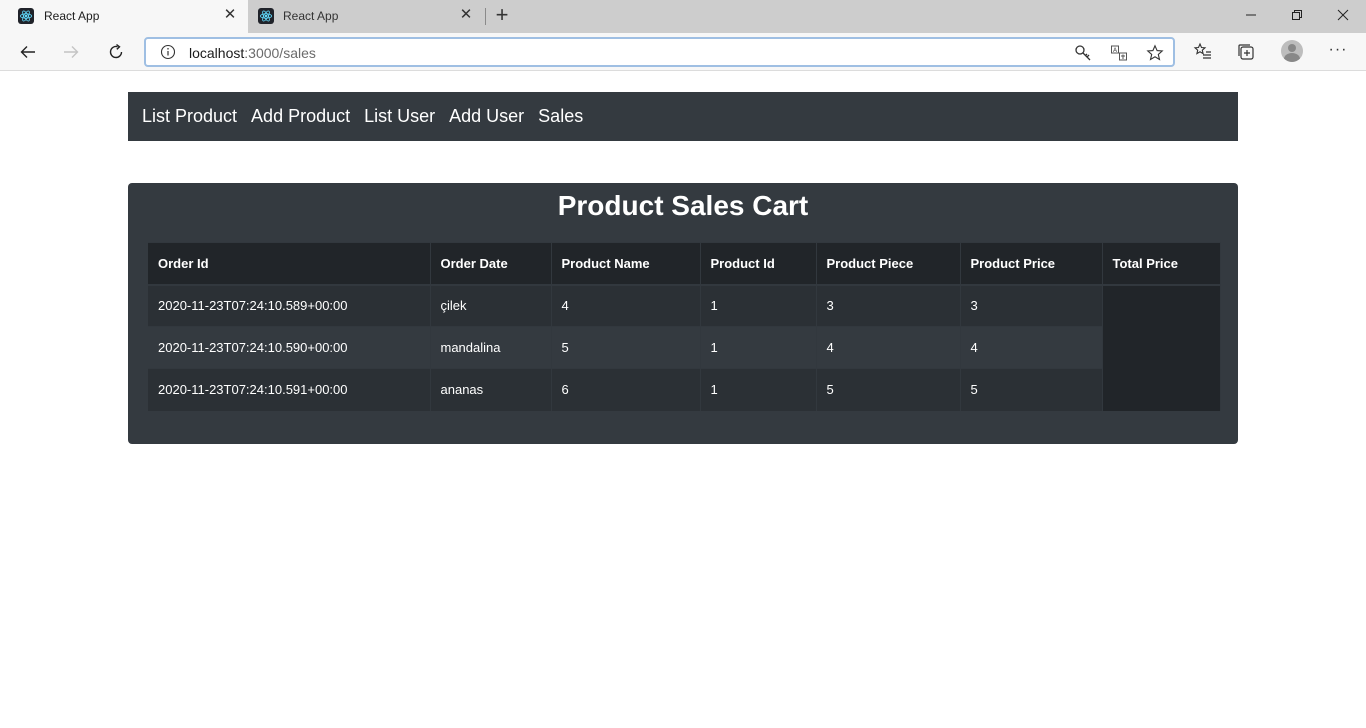 This screenshot has width=1366, height=728. What do you see at coordinates (683, 205) in the screenshot?
I see `page-title: Product Sales Cart` at bounding box center [683, 205].